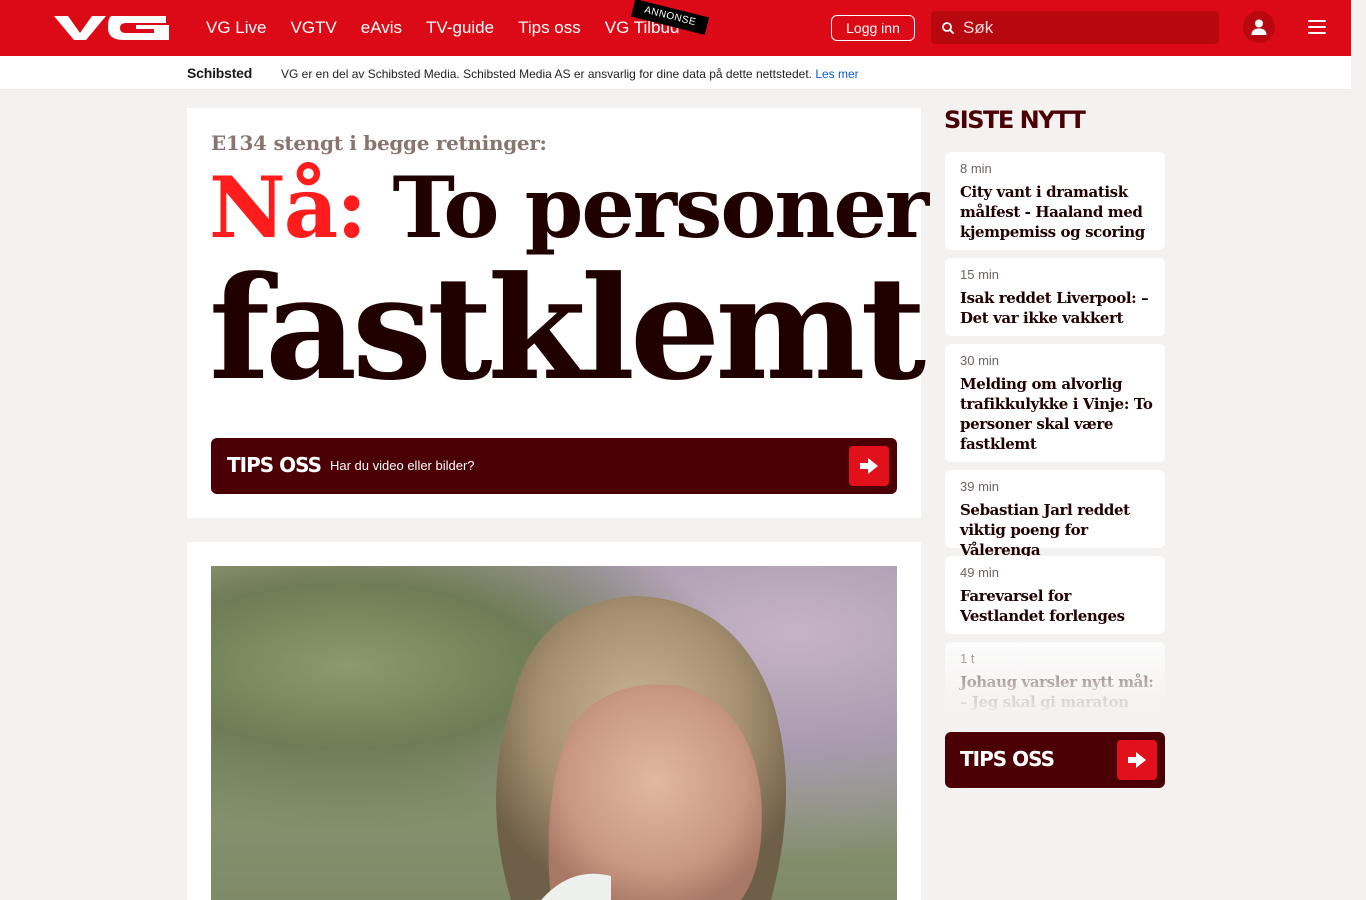 The width and height of the screenshot is (1366, 900). I want to click on tips-oss-subtext: Har du video eller bilder?, so click(402, 465).